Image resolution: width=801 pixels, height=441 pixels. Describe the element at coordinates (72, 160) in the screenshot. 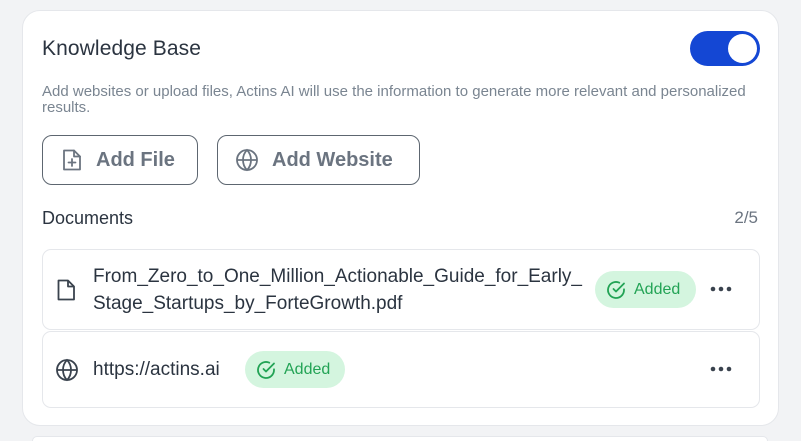

I see `file-plus-icon` at that location.